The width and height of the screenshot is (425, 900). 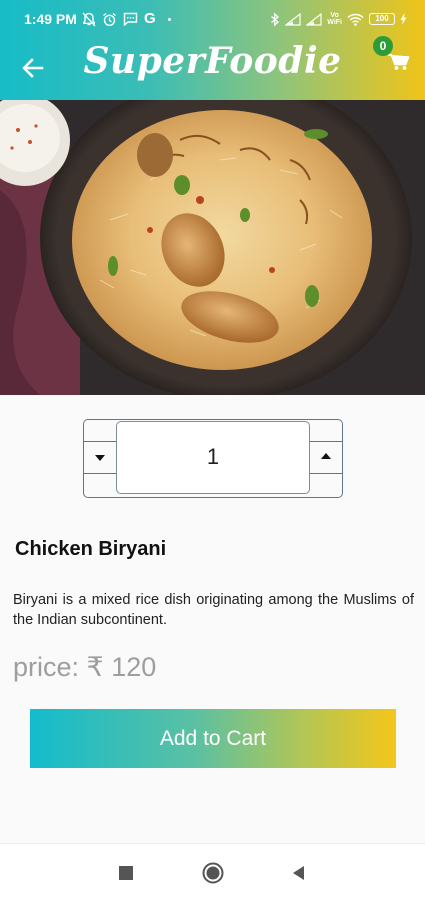 What do you see at coordinates (212, 18) in the screenshot?
I see `status-bar: 1:49 PM G Vo WiFi 100` at bounding box center [212, 18].